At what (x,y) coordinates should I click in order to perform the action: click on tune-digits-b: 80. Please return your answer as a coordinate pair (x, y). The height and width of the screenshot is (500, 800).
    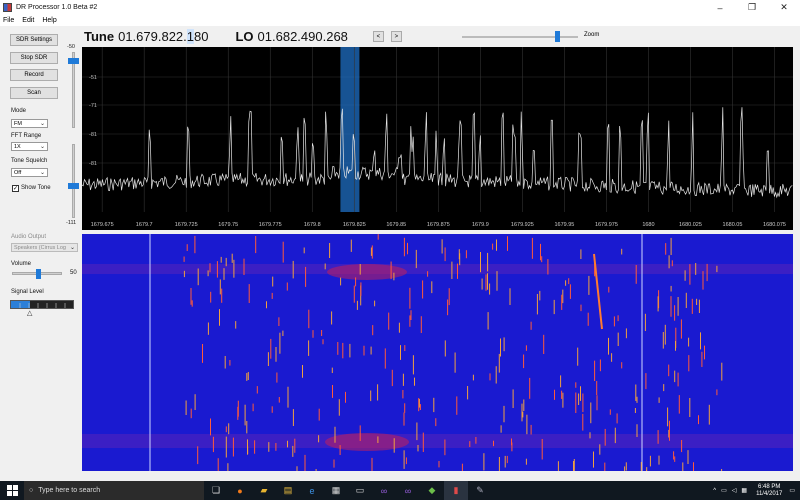
    Looking at the image, I should click on (201, 36).